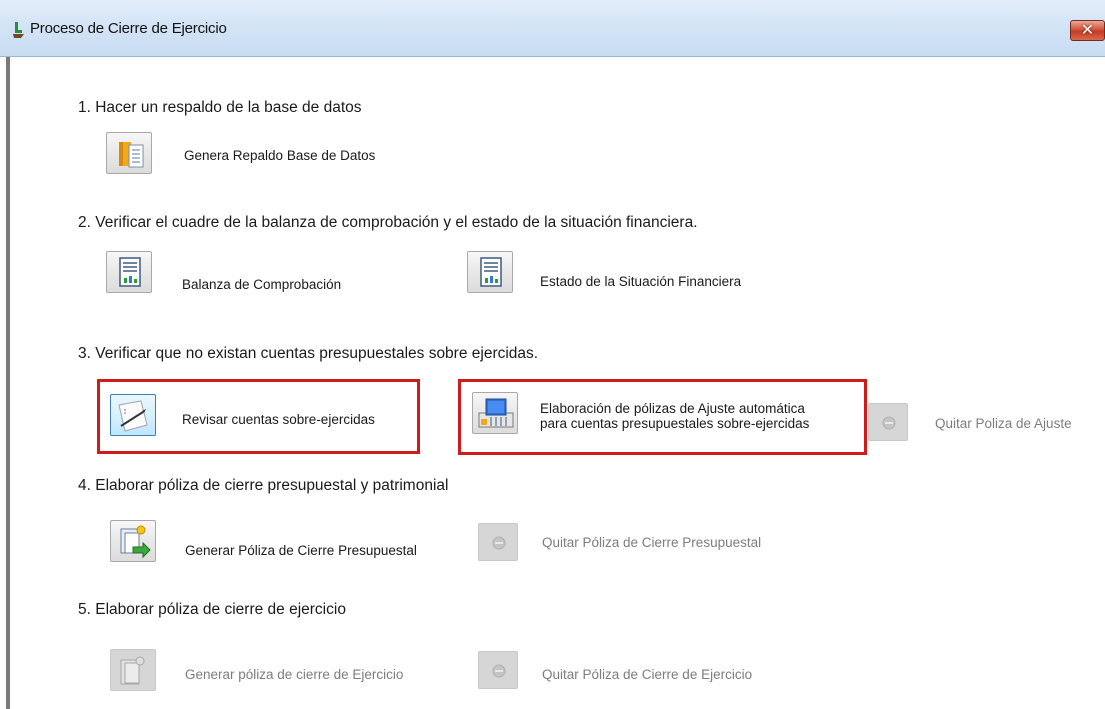  I want to click on review-overspent-accounts-button, so click(133, 415).